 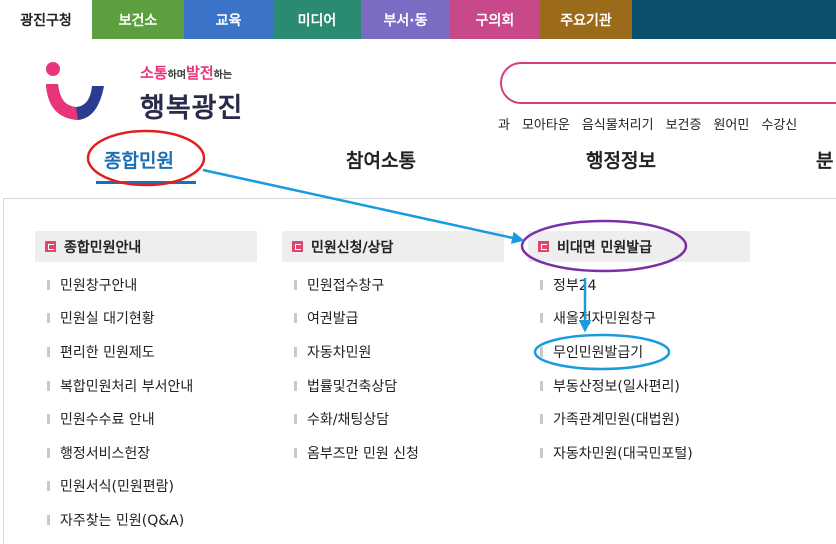 What do you see at coordinates (779, 123) in the screenshot?
I see `quick-link: 수강신` at bounding box center [779, 123].